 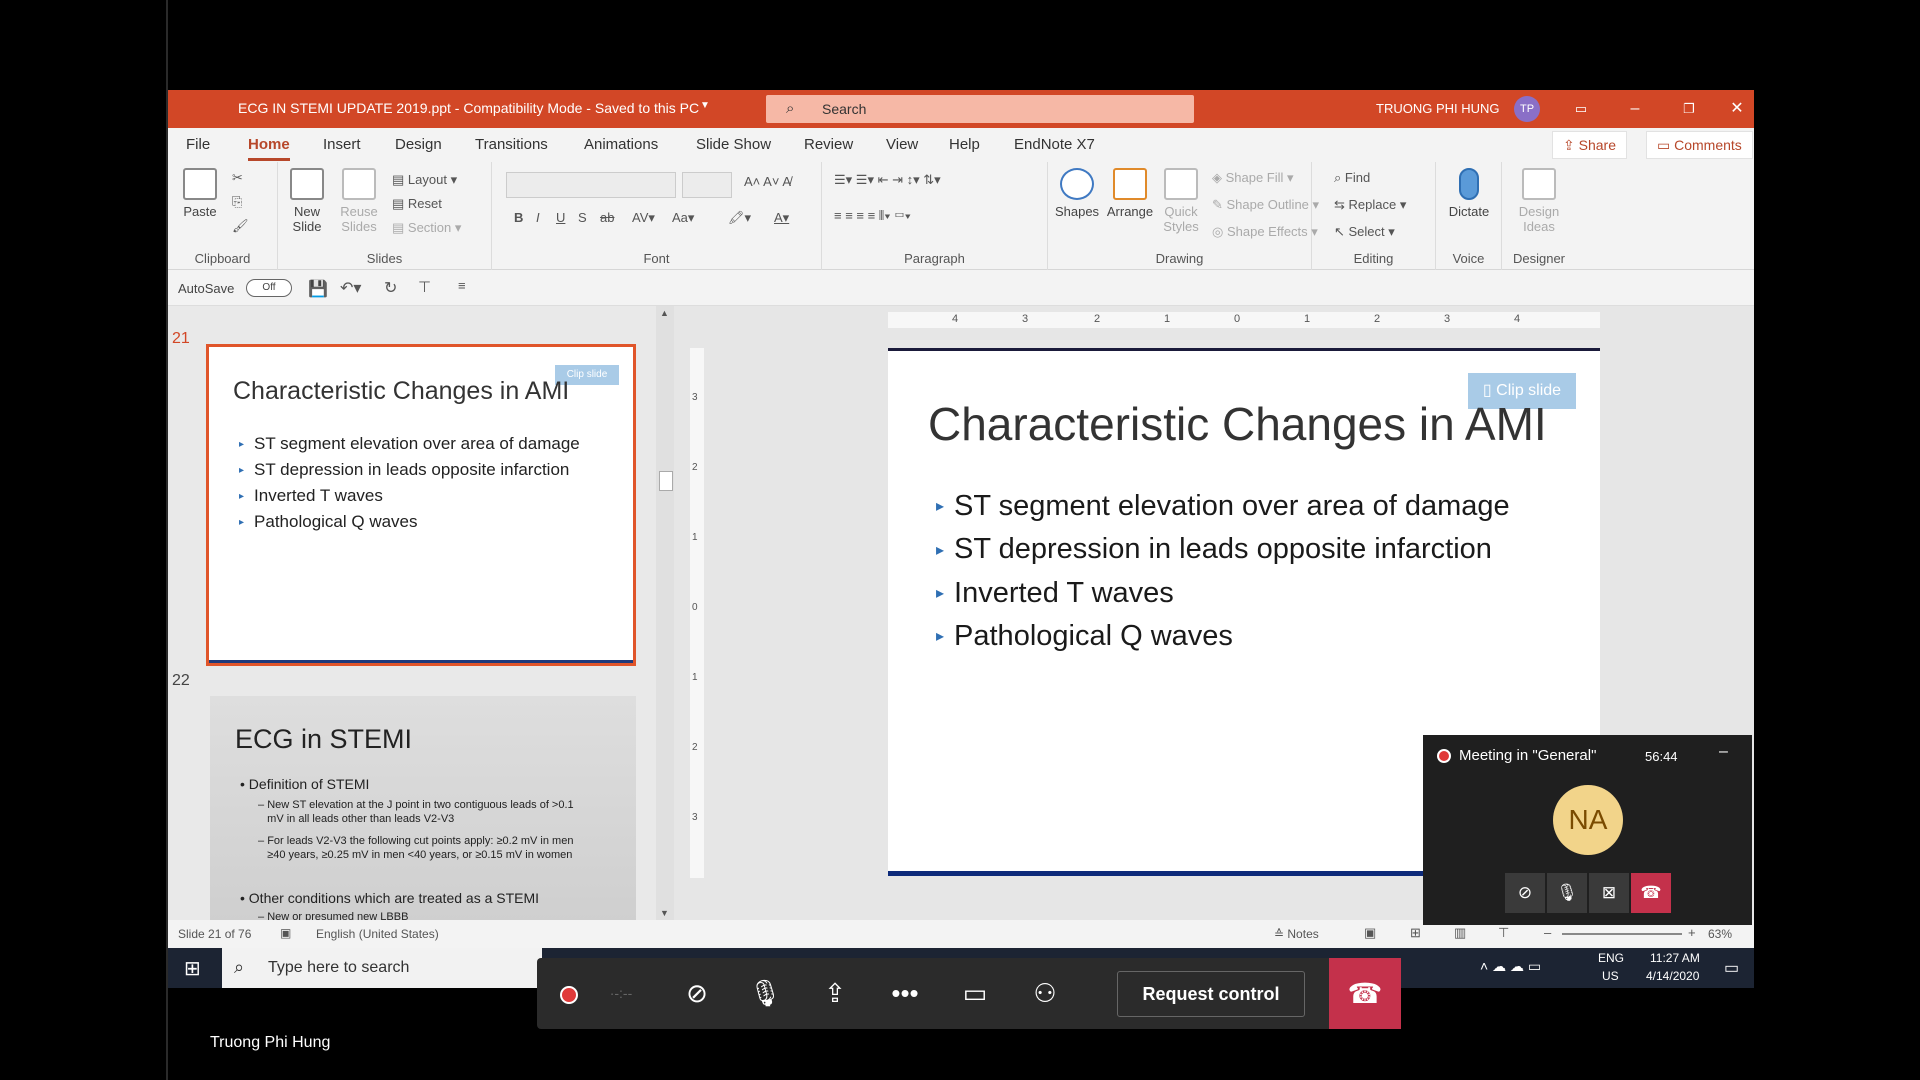 I want to click on bold-icon: B, so click(x=518, y=217).